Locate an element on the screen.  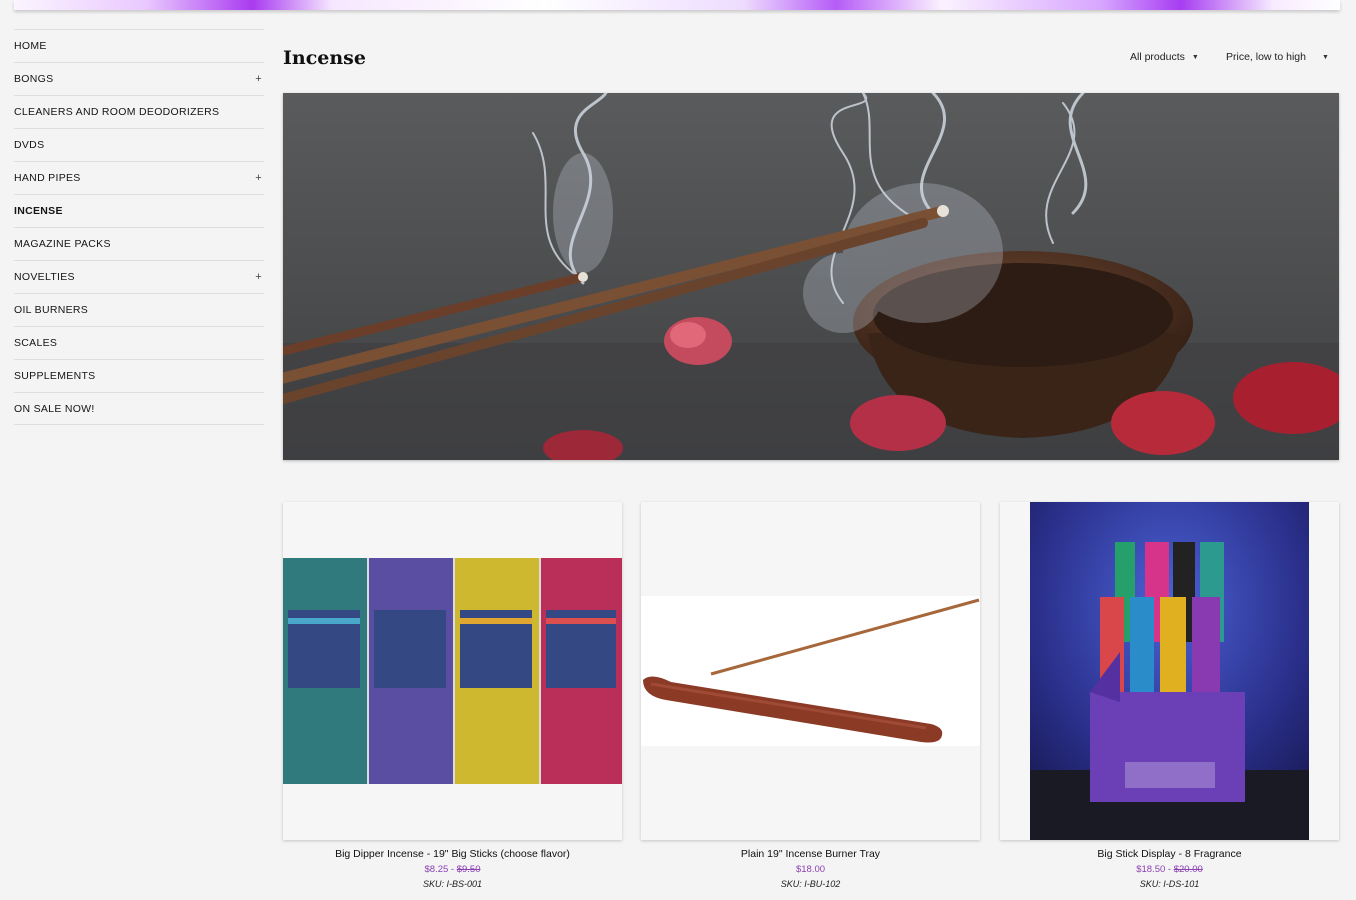
compare-price: $9.50 is located at coordinates (468, 869).